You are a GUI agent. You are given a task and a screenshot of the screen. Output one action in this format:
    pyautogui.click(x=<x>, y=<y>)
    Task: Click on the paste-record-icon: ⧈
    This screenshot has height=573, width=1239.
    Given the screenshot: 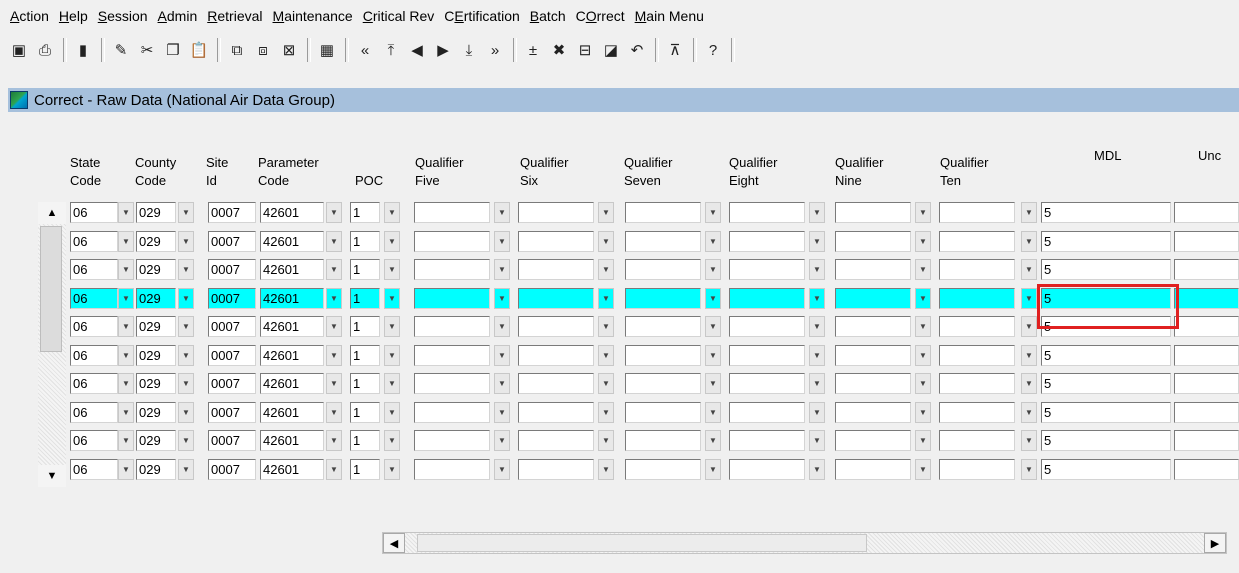 What is the action you would take?
    pyautogui.click(x=263, y=50)
    